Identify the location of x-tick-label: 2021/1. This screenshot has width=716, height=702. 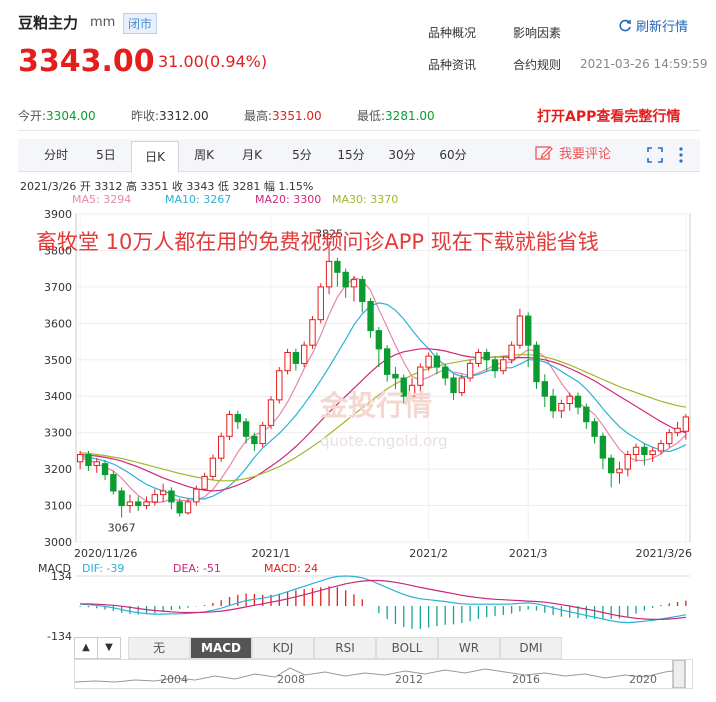
(271, 553).